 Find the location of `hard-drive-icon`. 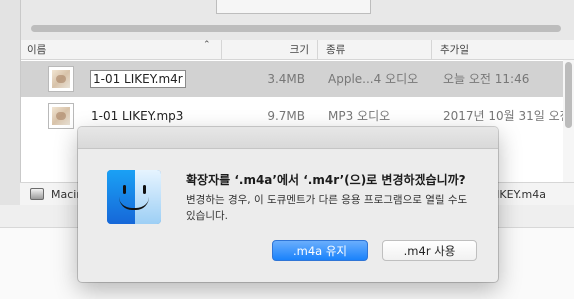

hard-drive-icon is located at coordinates (37, 194).